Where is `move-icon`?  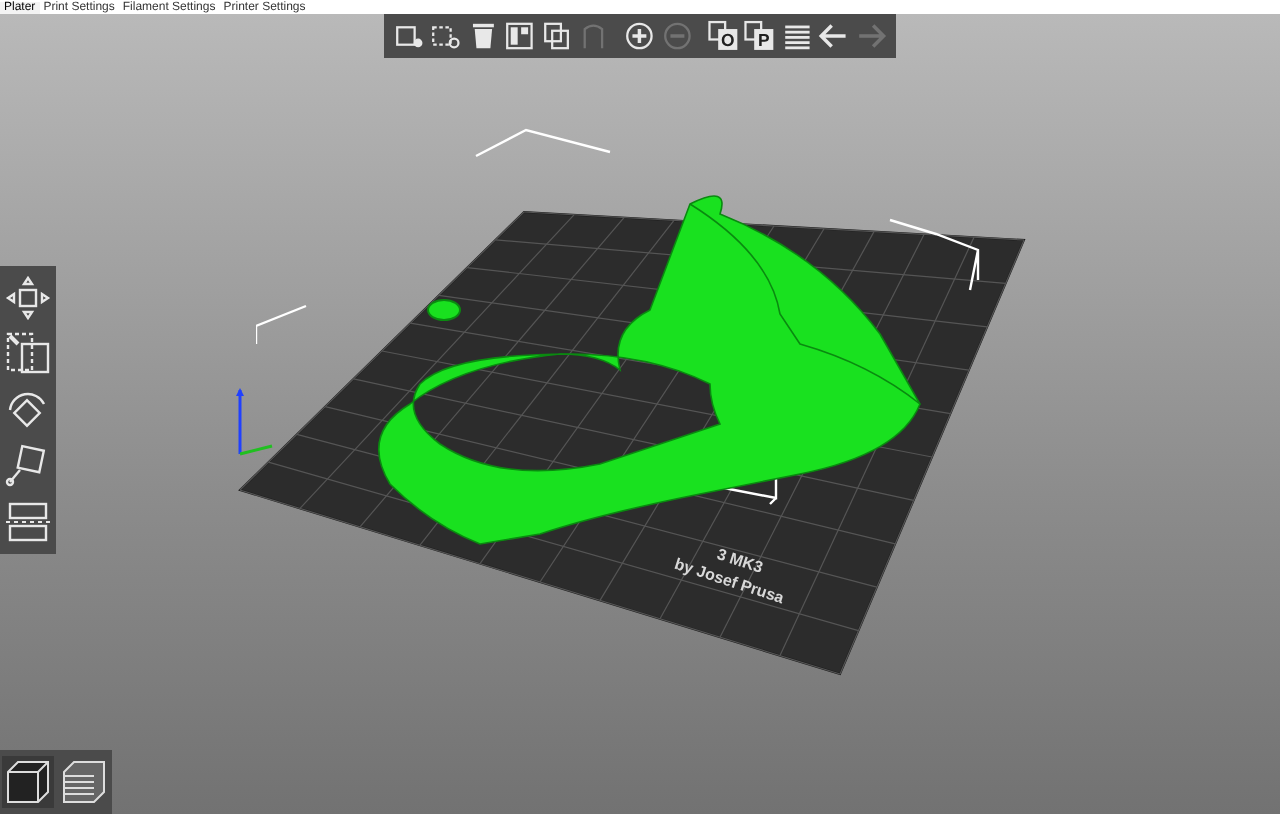 move-icon is located at coordinates (28, 298).